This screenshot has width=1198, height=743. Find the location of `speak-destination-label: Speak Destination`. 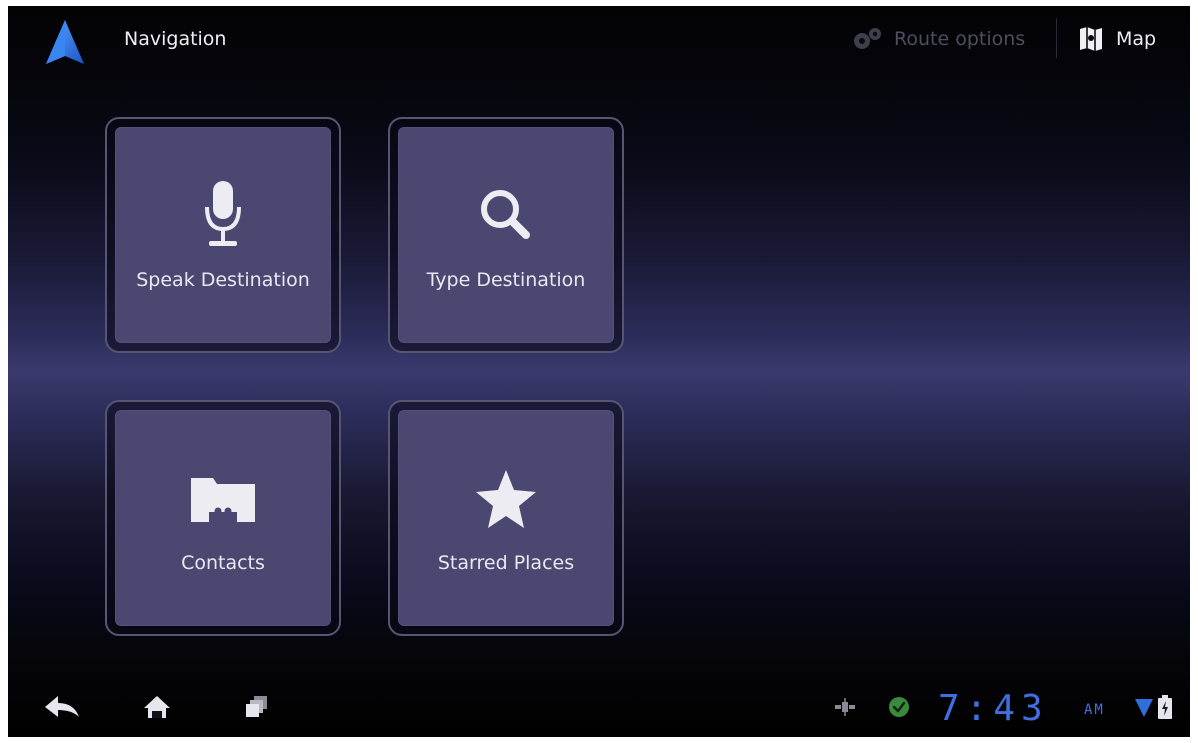

speak-destination-label: Speak Destination is located at coordinates (223, 280).